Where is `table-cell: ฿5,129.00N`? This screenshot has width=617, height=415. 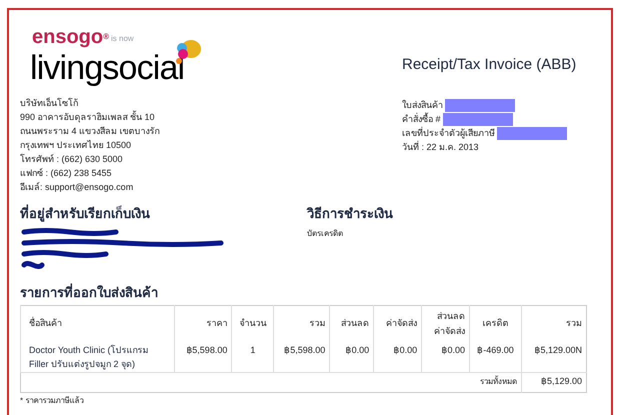 table-cell: ฿5,129.00N is located at coordinates (553, 357).